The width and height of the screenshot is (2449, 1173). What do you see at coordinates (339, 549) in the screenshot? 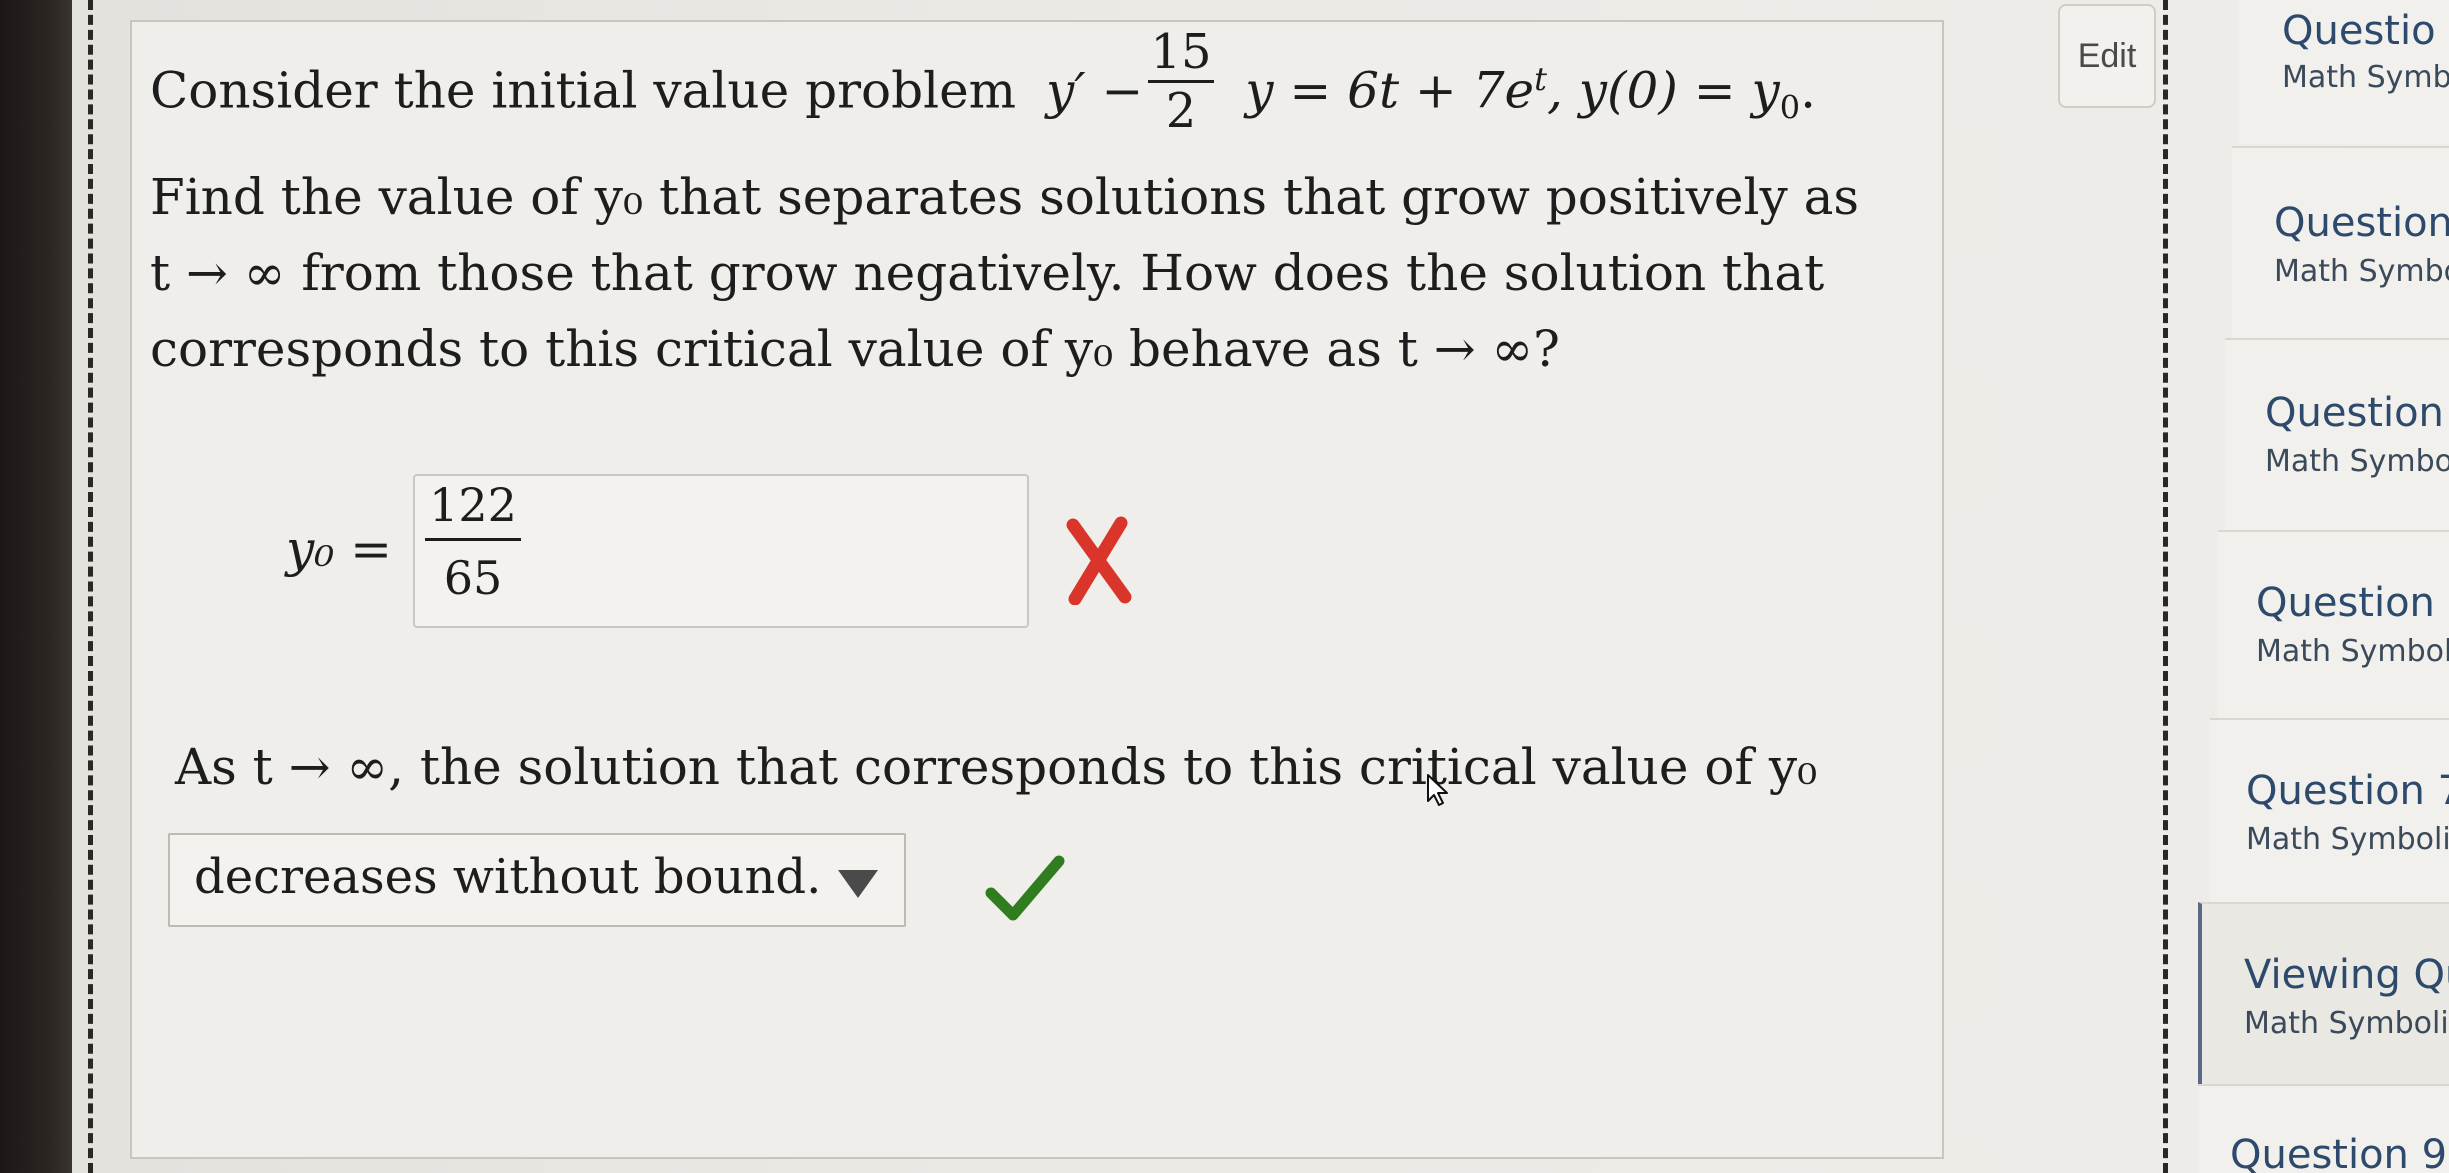
I see `answer-label: y₀ =` at bounding box center [339, 549].